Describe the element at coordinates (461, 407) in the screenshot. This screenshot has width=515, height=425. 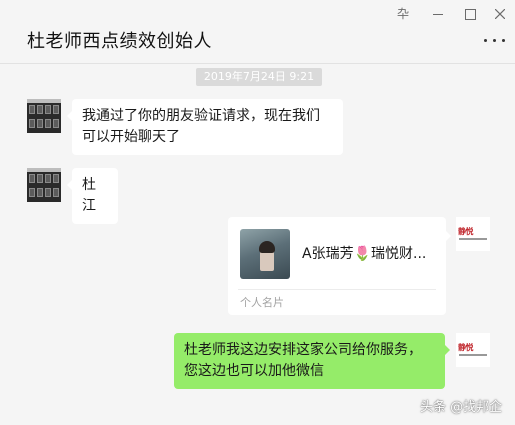
I see `watermark-text: 头条 @找邦企` at that location.